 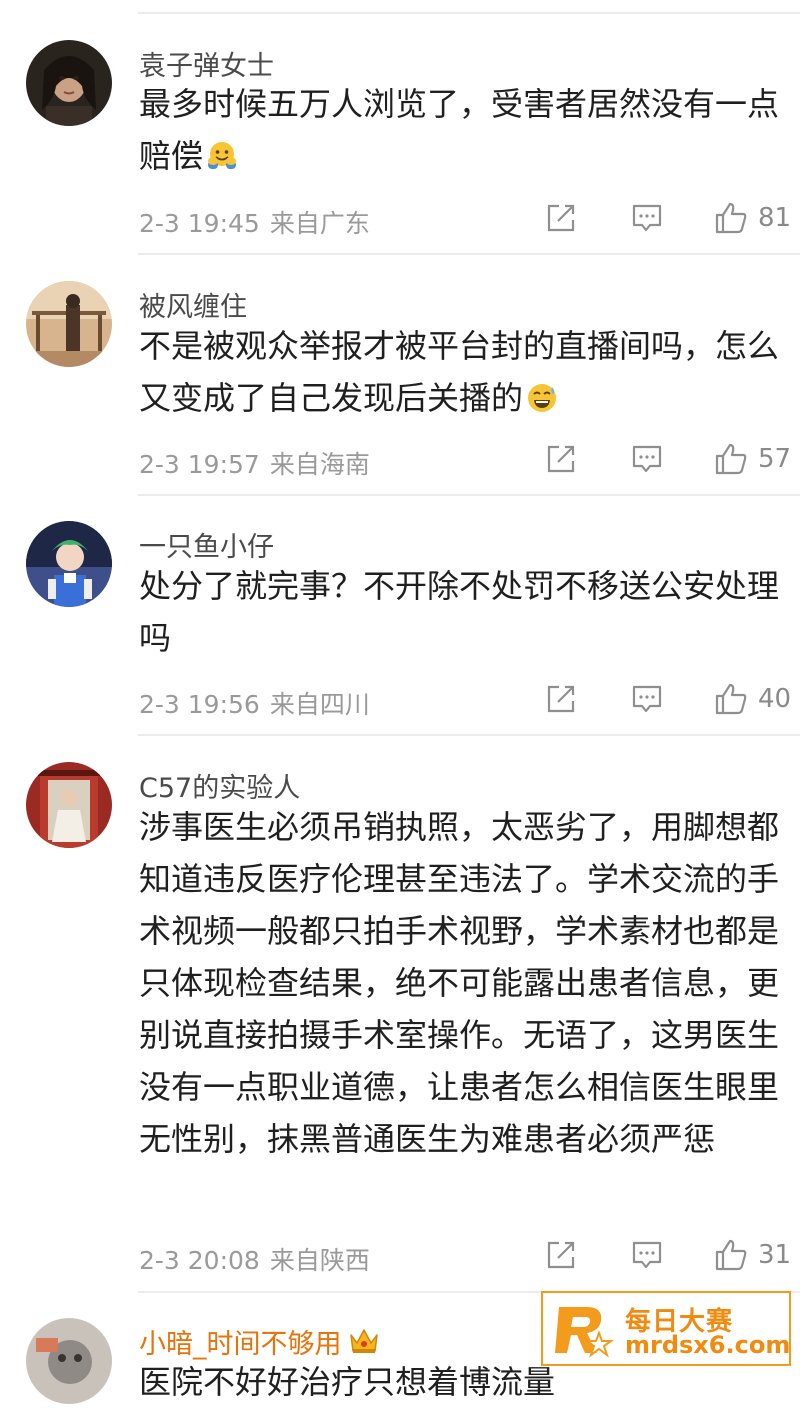 I want to click on crown-icon, so click(x=363, y=1341).